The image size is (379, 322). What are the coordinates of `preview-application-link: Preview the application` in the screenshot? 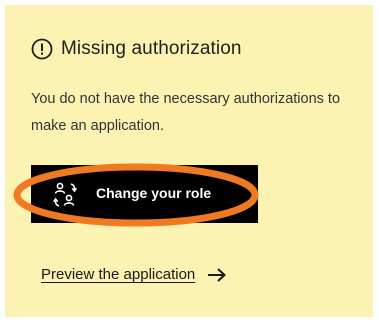 It's located at (134, 274).